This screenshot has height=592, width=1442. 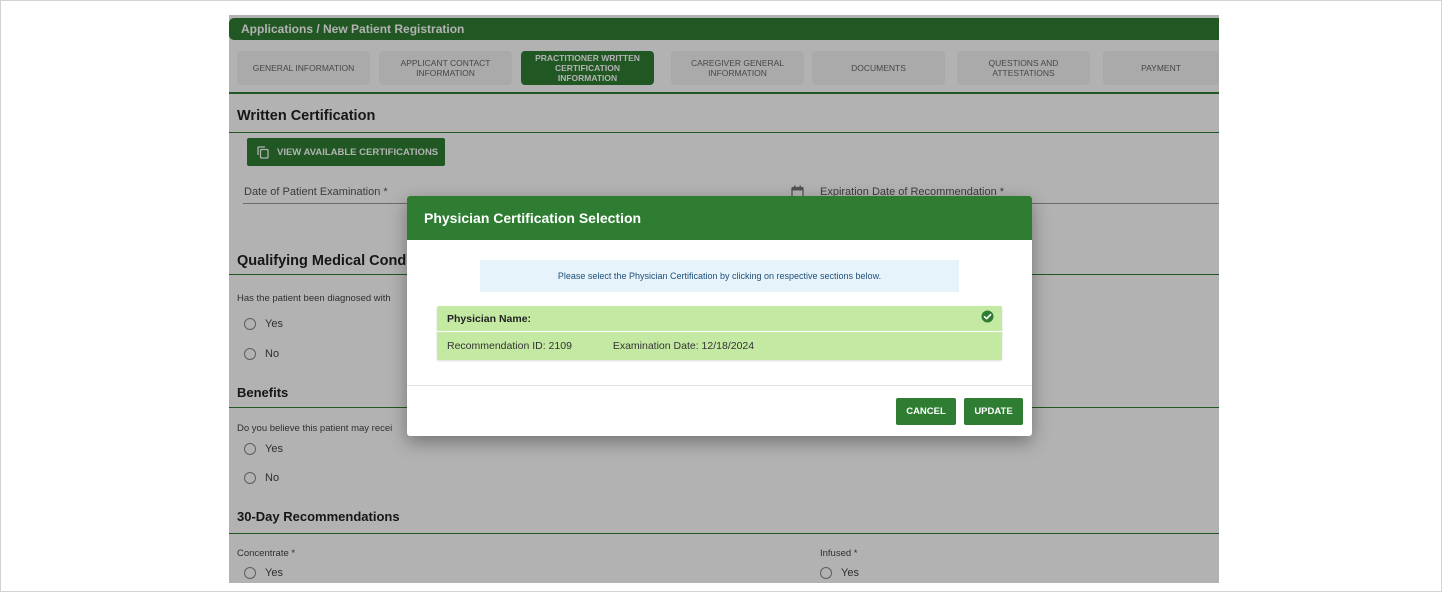 What do you see at coordinates (509, 346) in the screenshot?
I see `recommendation-id: Recommendation ID: 2109` at bounding box center [509, 346].